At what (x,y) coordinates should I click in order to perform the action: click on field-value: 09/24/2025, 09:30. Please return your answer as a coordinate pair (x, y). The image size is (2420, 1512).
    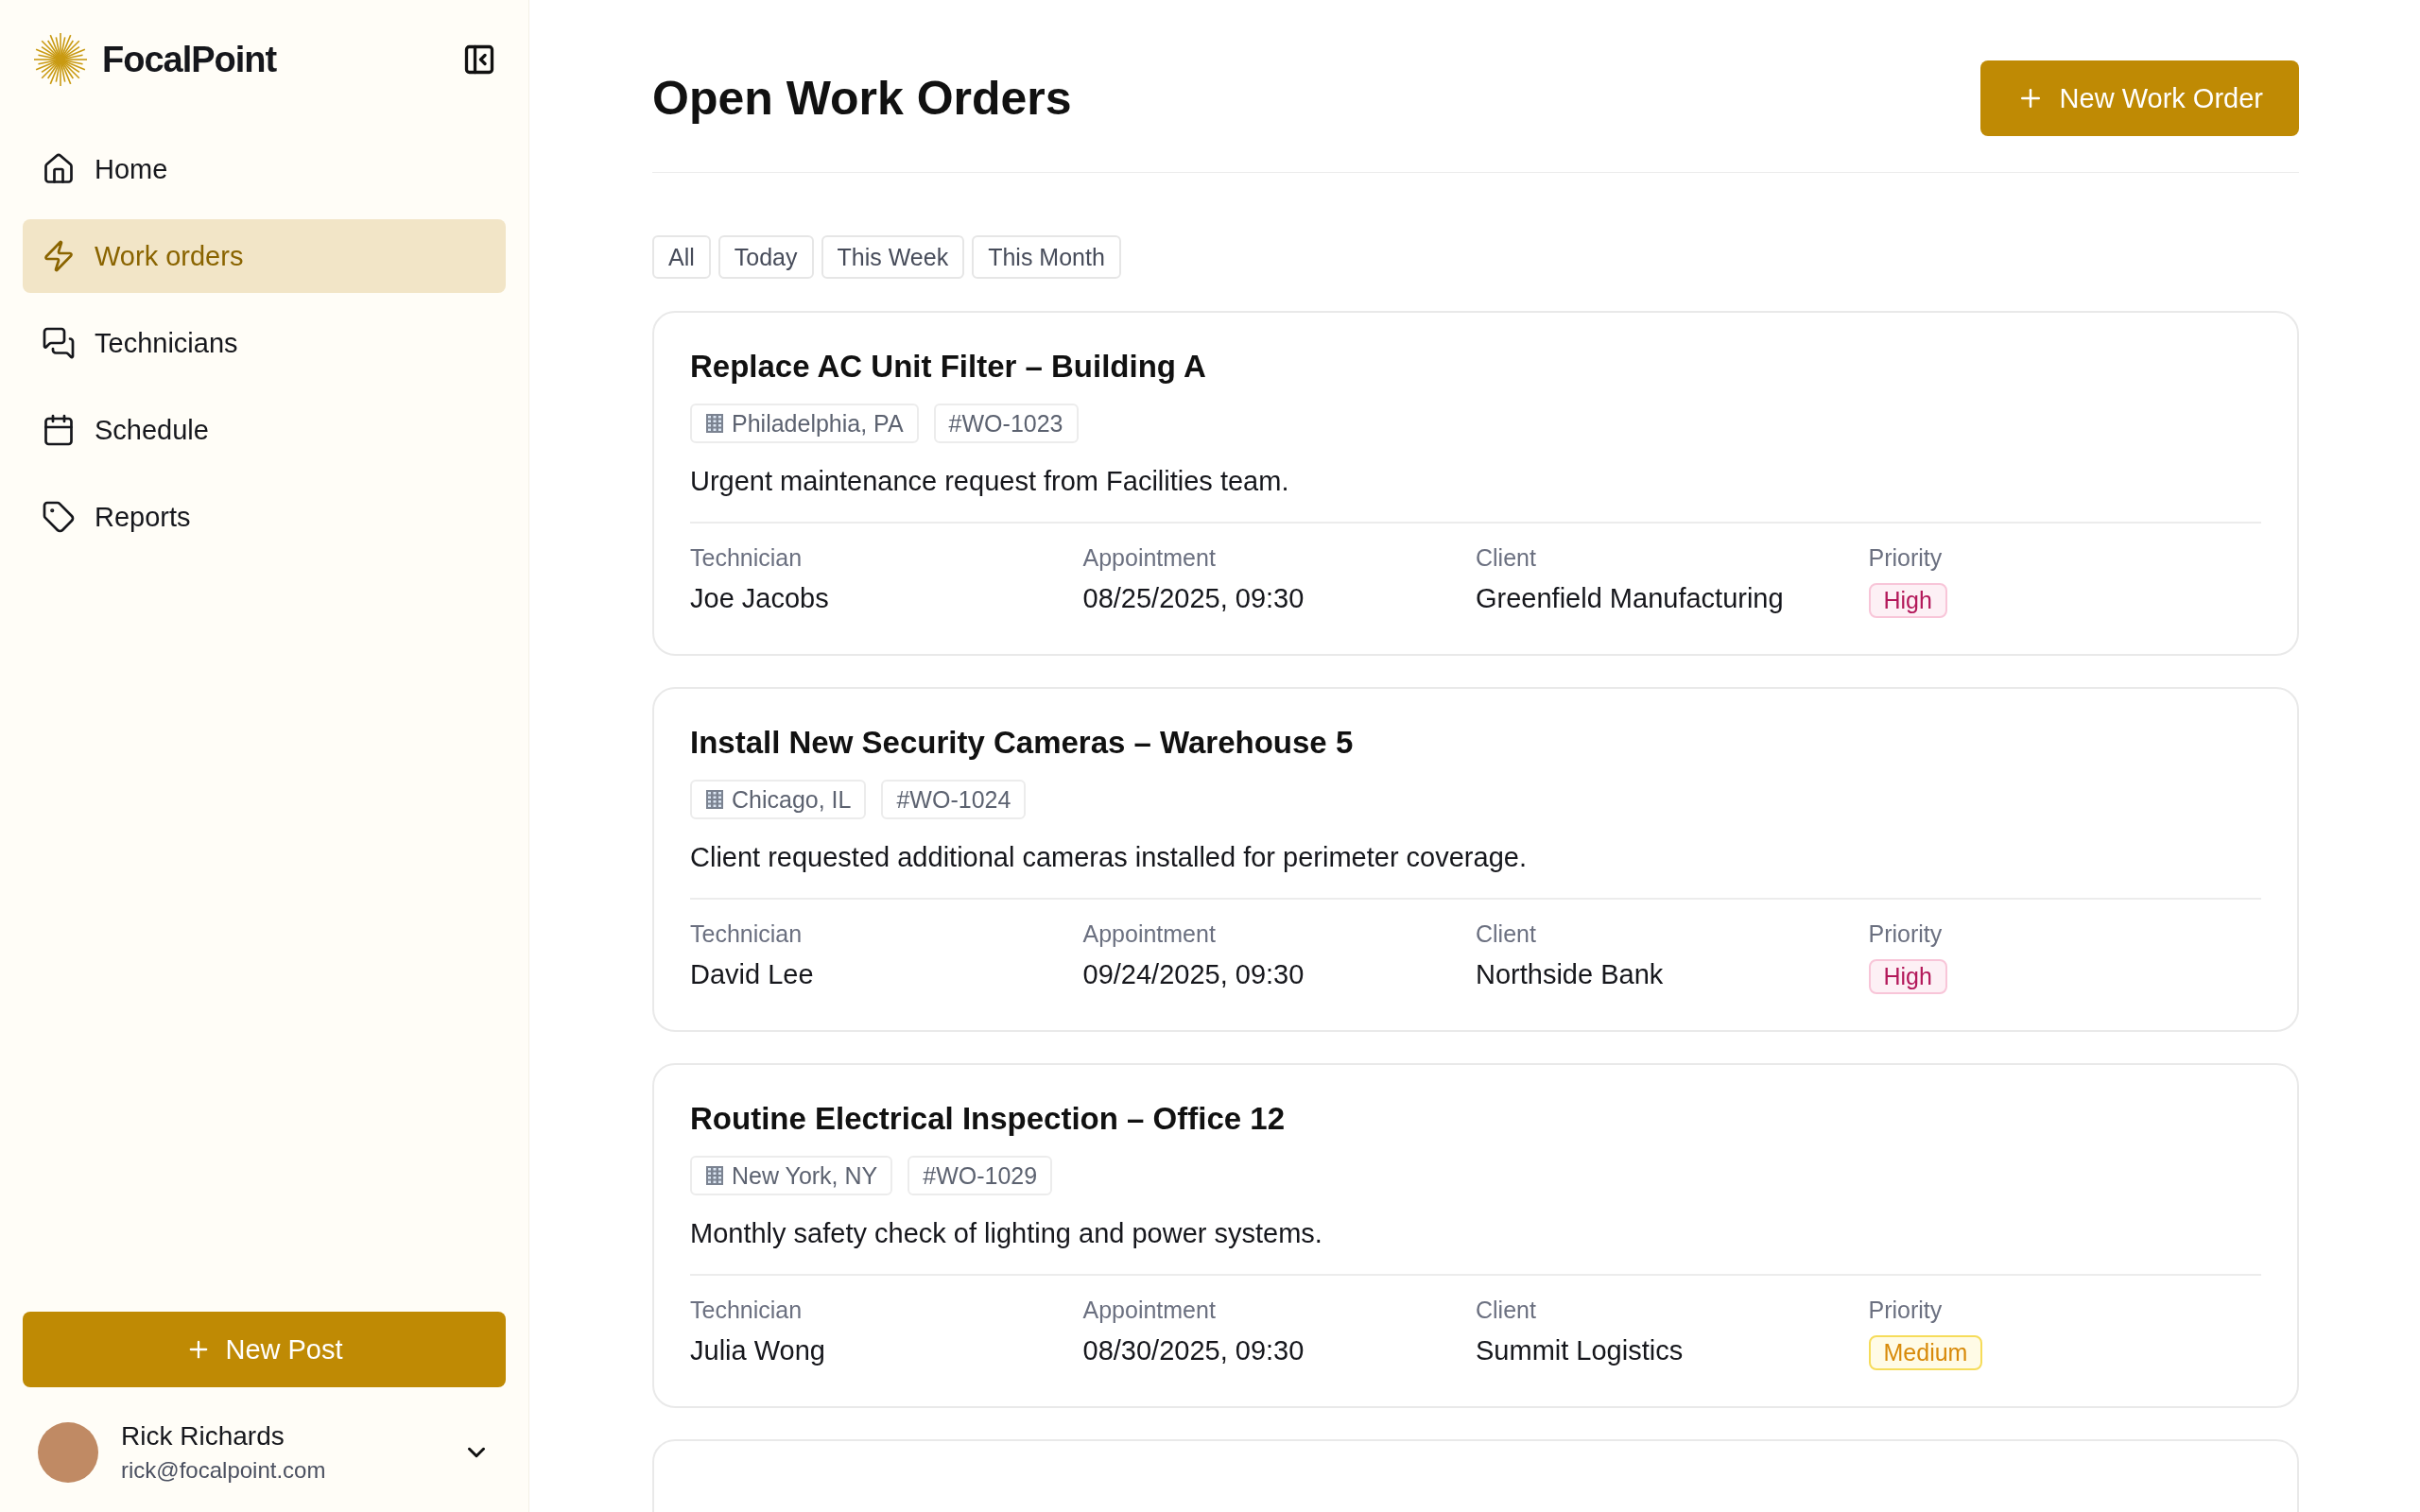
    Looking at the image, I should click on (1193, 974).